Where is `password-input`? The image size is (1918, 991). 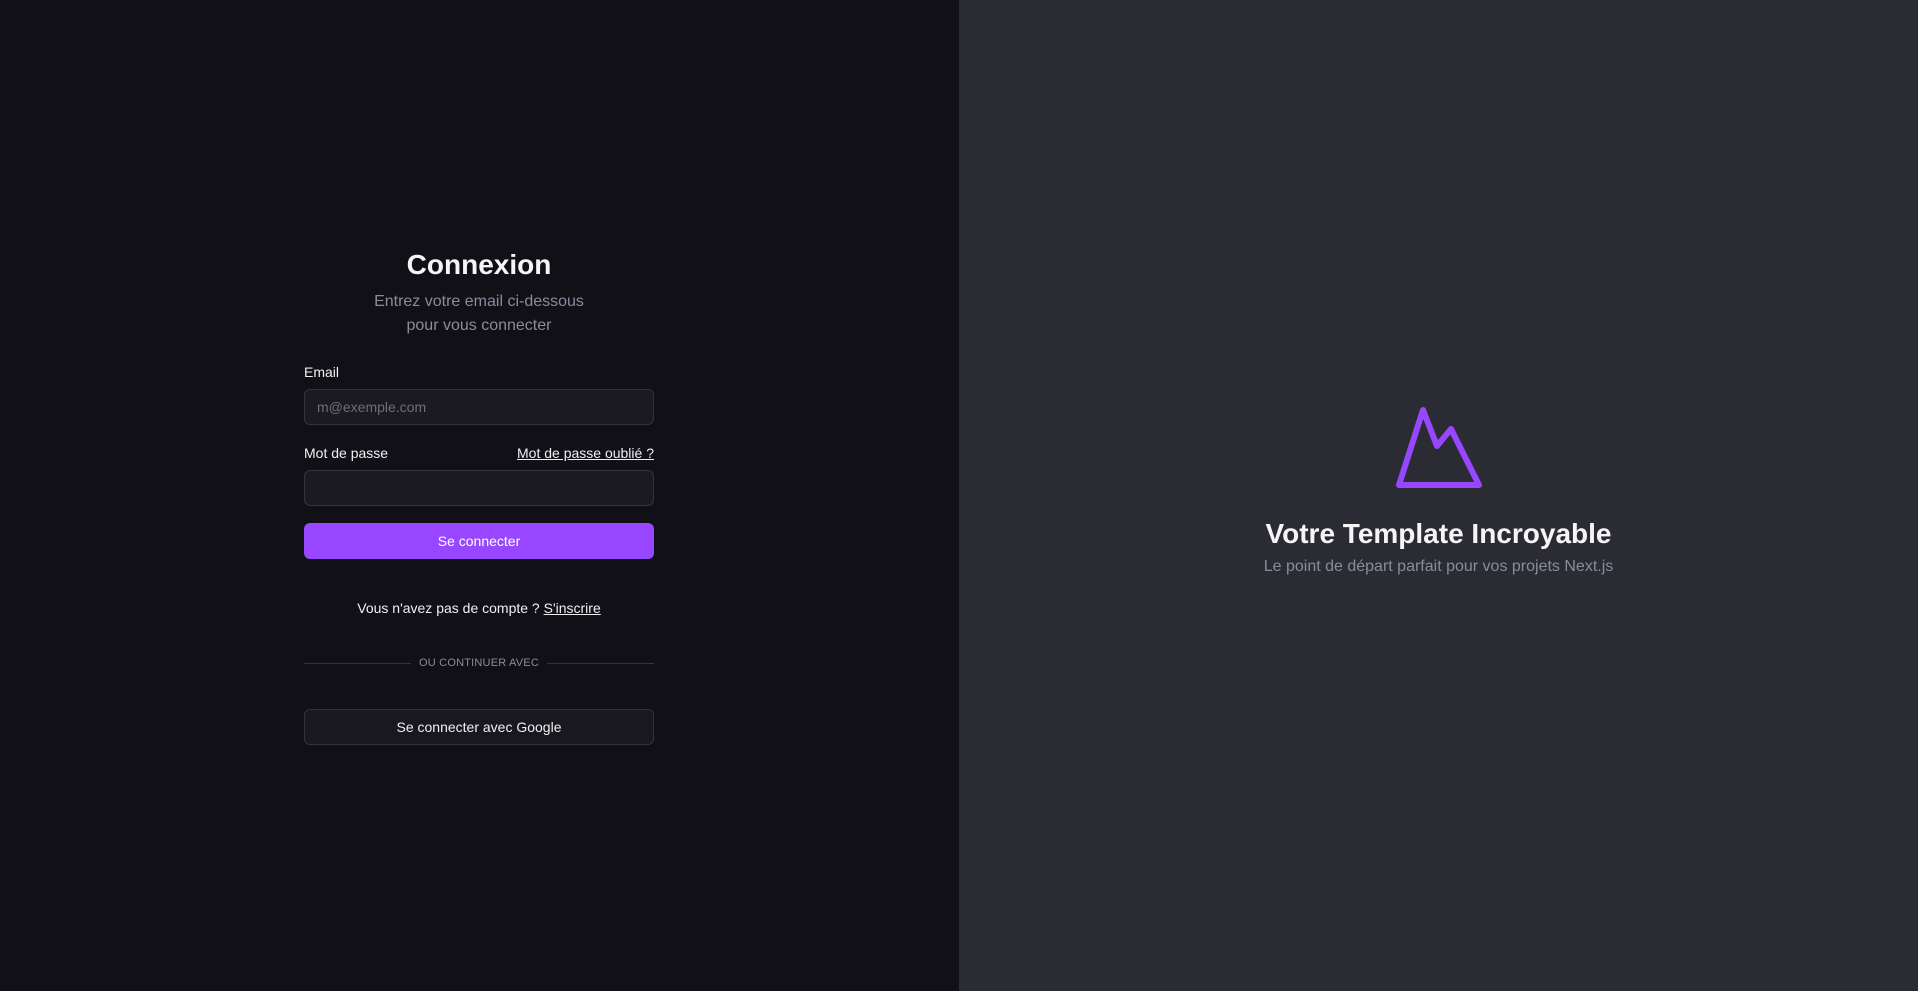
password-input is located at coordinates (479, 488).